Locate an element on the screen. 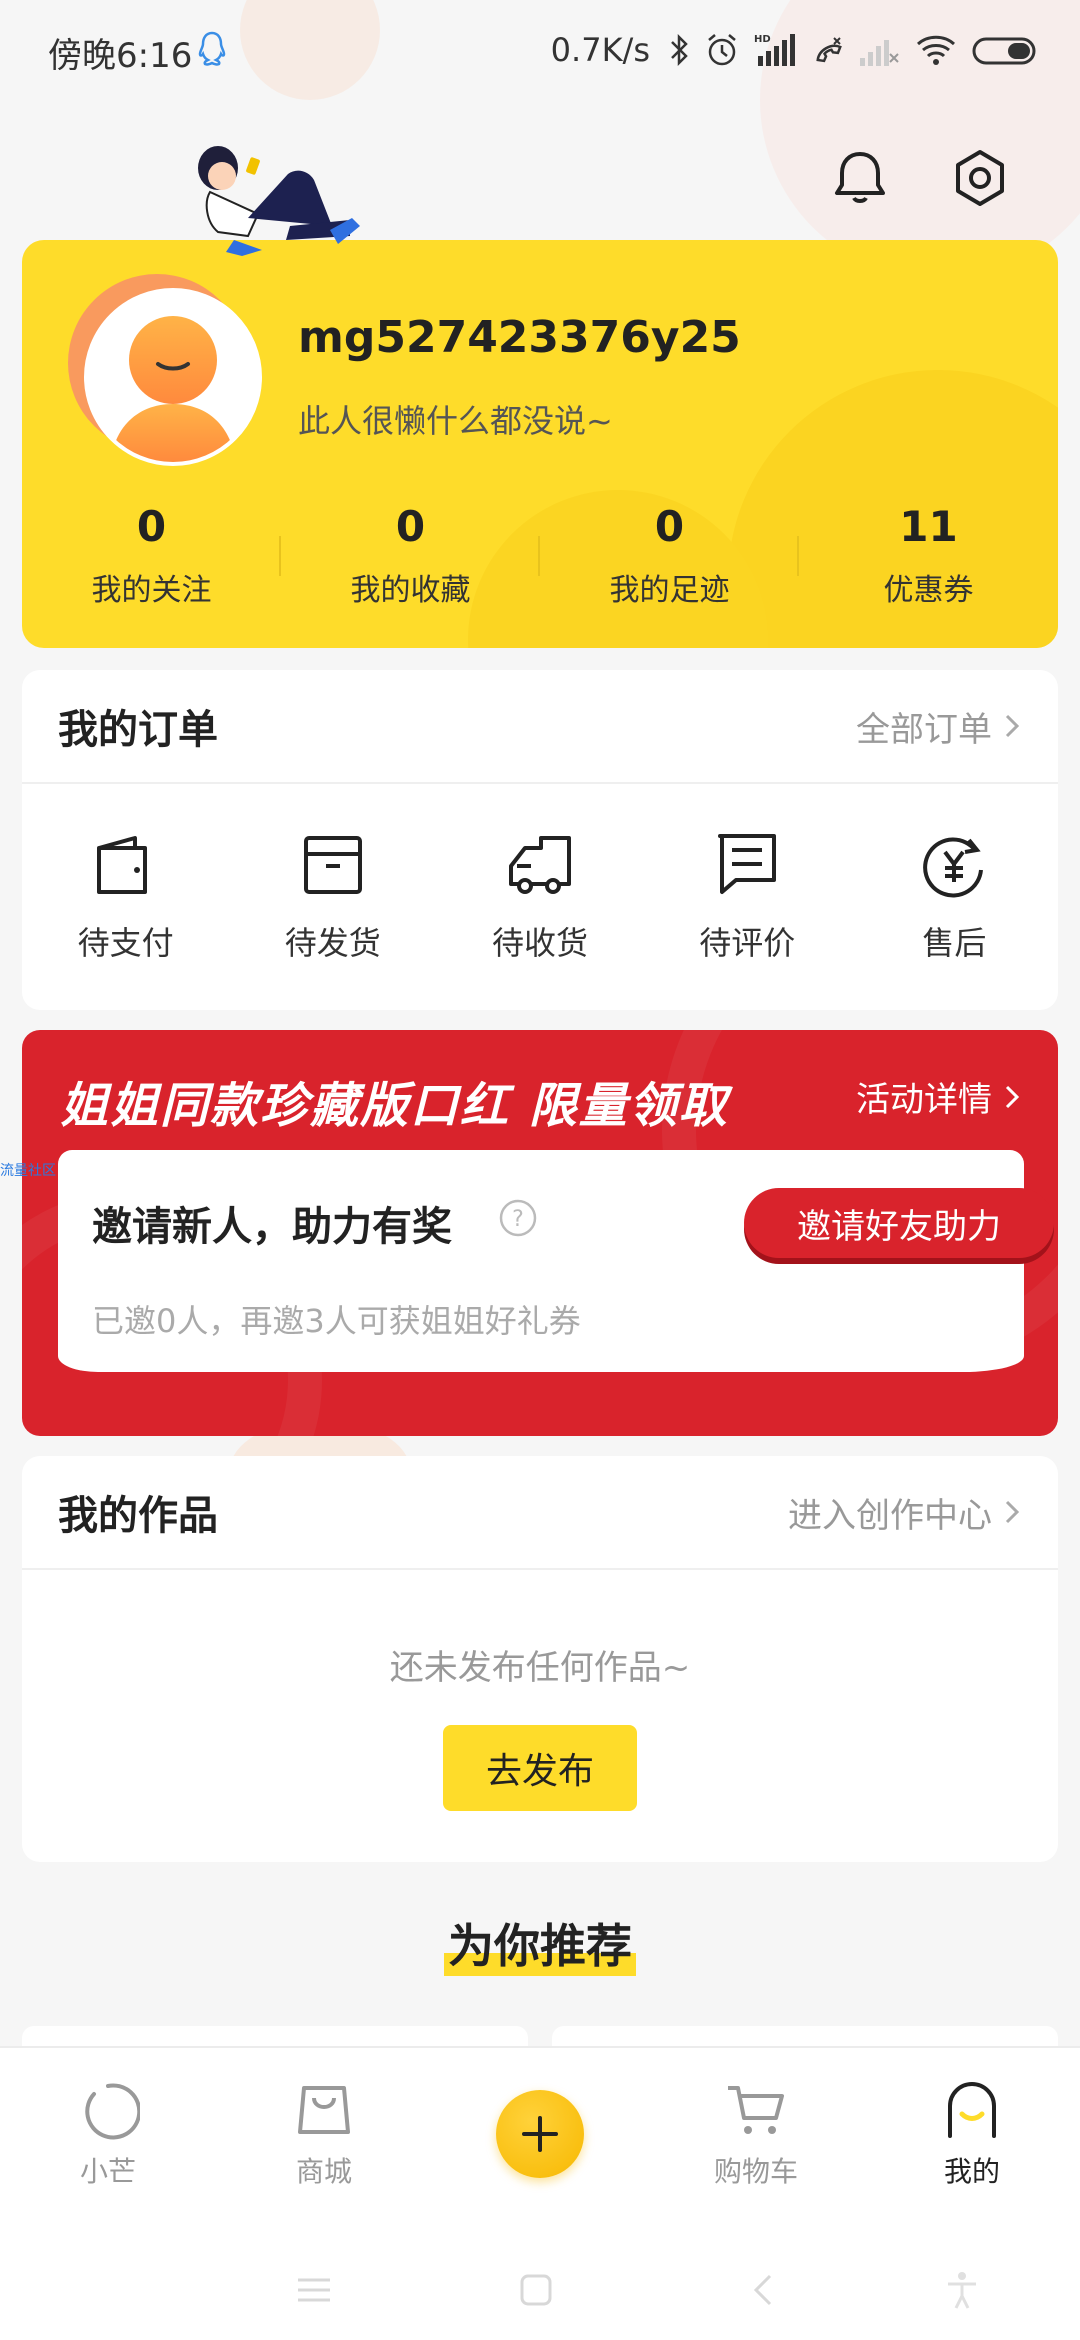 The width and height of the screenshot is (1080, 2340). stat-value: 11 is located at coordinates (928, 526).